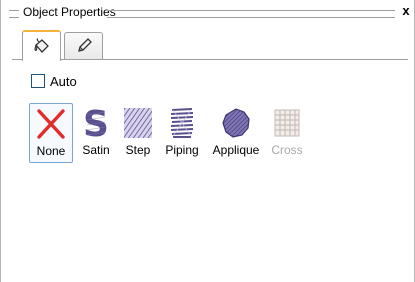  Describe the element at coordinates (63, 81) in the screenshot. I see `auto-label: Auto` at that location.